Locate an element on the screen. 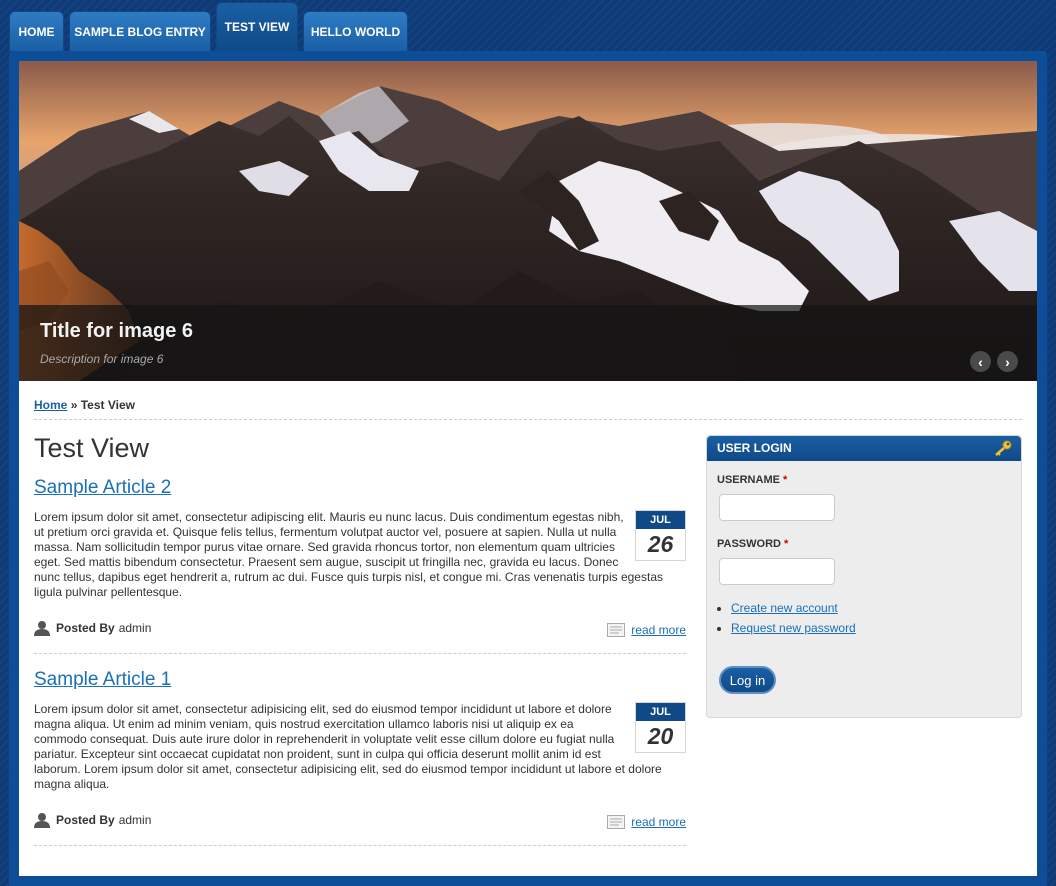  login-links: Create new account Request new password is located at coordinates (793, 621).